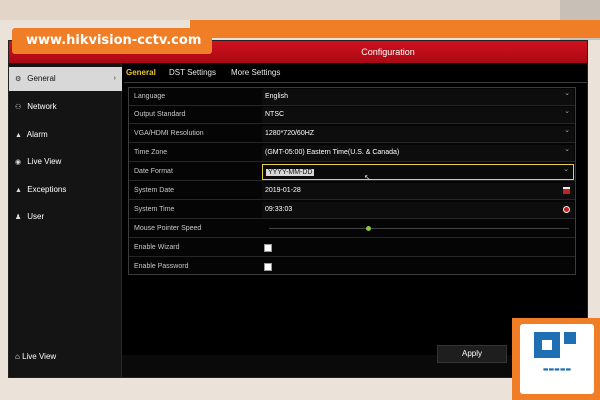 This screenshot has height=400, width=600. Describe the element at coordinates (65, 357) in the screenshot. I see `live-view-button: ⌂ Live View` at that location.